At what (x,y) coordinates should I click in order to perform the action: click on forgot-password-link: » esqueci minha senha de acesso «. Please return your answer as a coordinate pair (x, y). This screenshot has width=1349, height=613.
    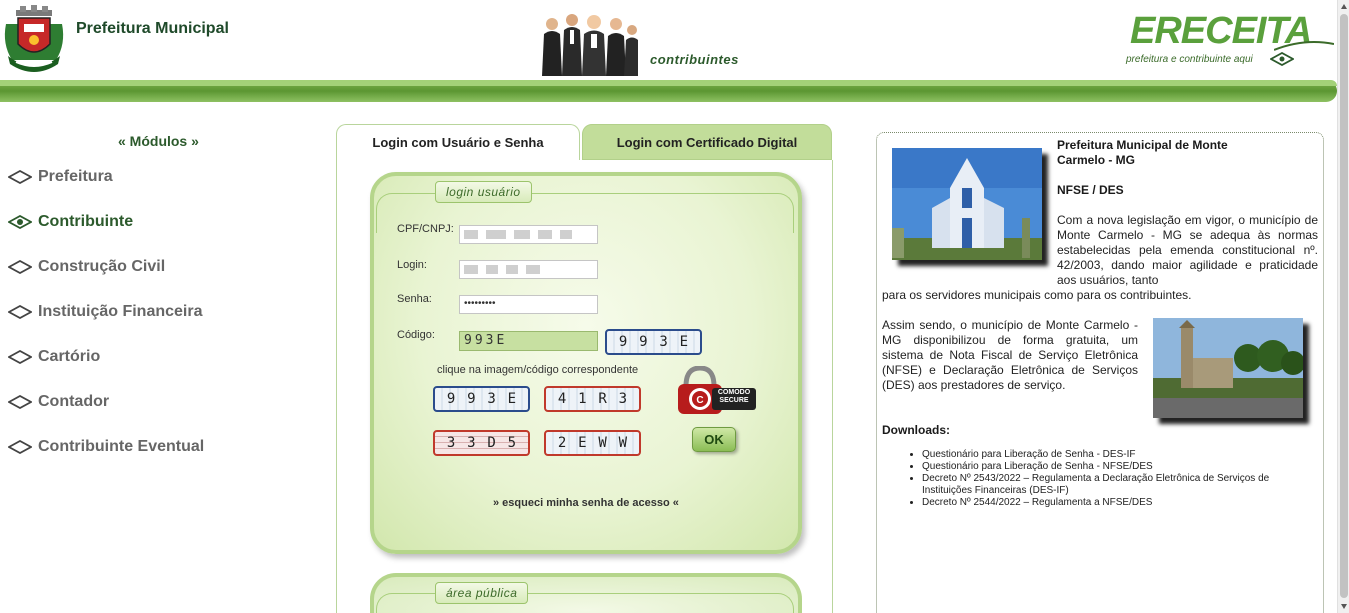
    Looking at the image, I should click on (586, 503).